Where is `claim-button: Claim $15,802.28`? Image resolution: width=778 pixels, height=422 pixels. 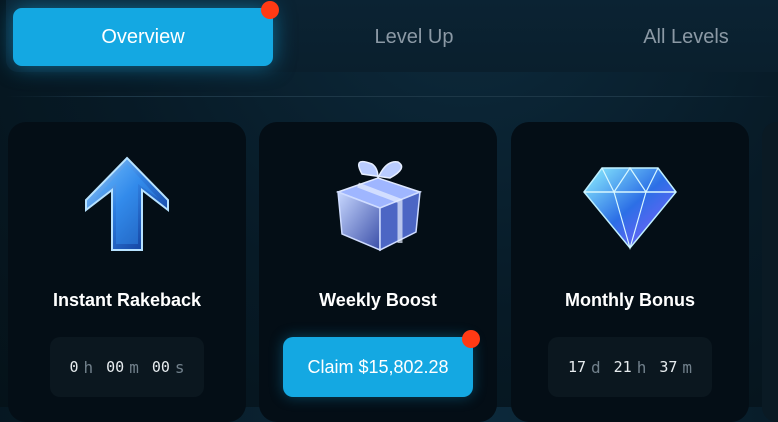 claim-button: Claim $15,802.28 is located at coordinates (378, 367).